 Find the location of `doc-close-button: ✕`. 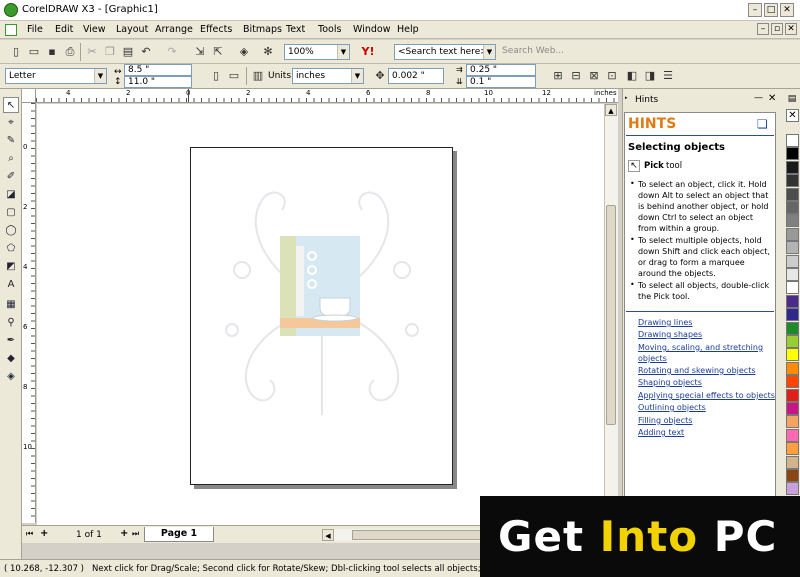

doc-close-button: ✕ is located at coordinates (791, 29).